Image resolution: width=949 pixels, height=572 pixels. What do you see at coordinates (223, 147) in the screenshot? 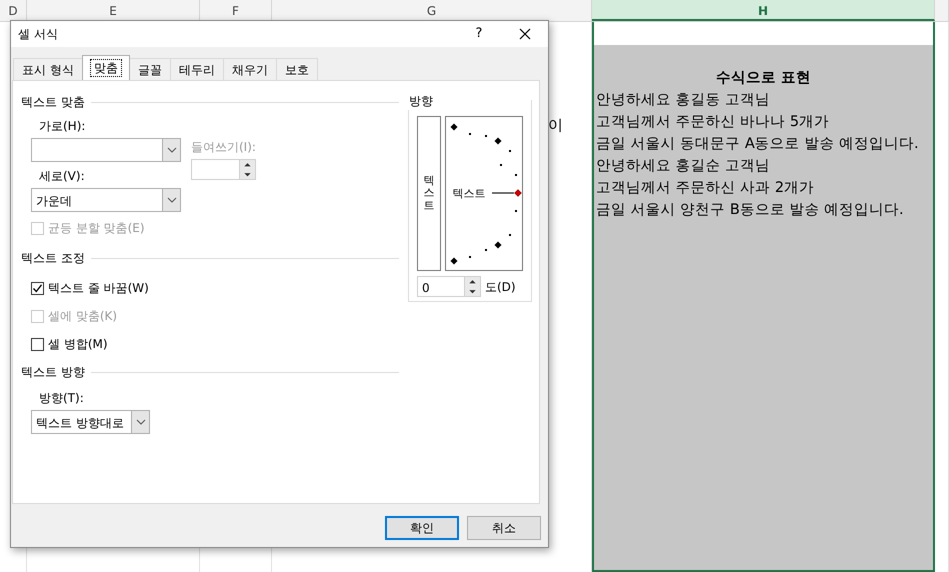
I see `field-label: 들여쓰기(I):` at bounding box center [223, 147].